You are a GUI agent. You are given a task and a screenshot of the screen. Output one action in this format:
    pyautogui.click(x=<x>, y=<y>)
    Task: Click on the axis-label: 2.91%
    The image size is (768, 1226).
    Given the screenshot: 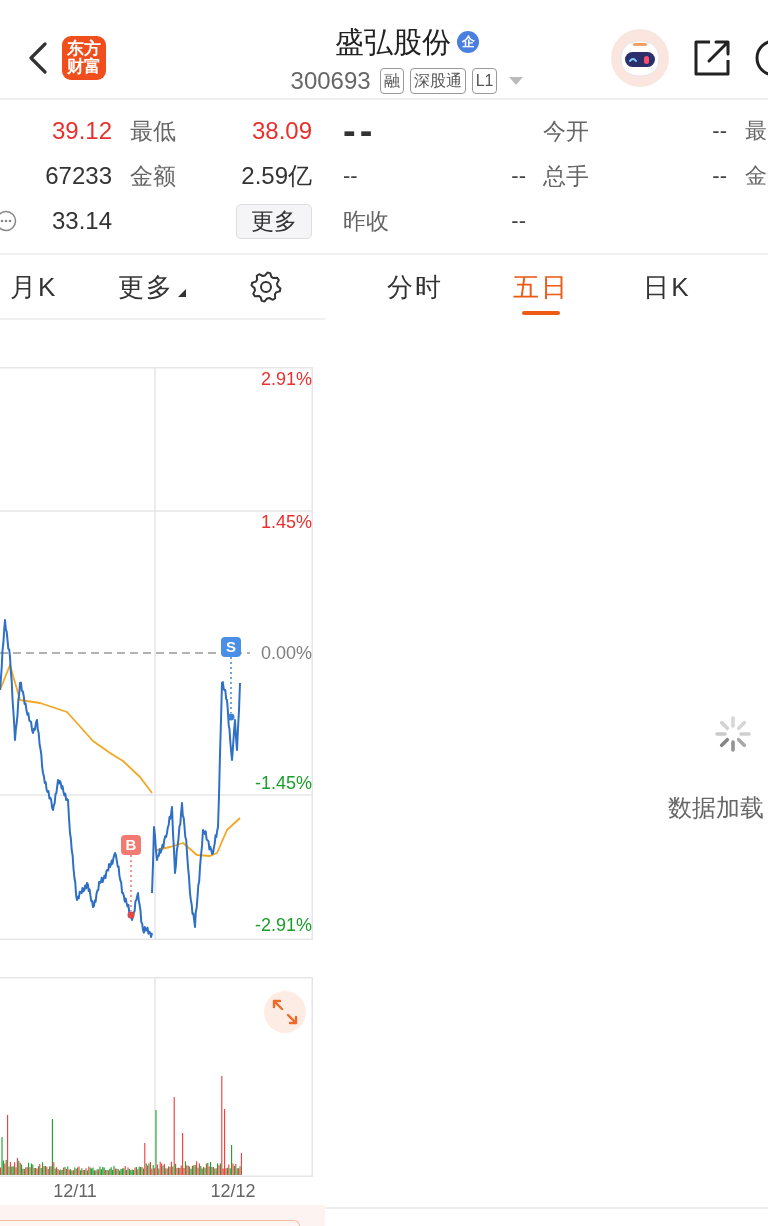 What is the action you would take?
    pyautogui.click(x=286, y=379)
    